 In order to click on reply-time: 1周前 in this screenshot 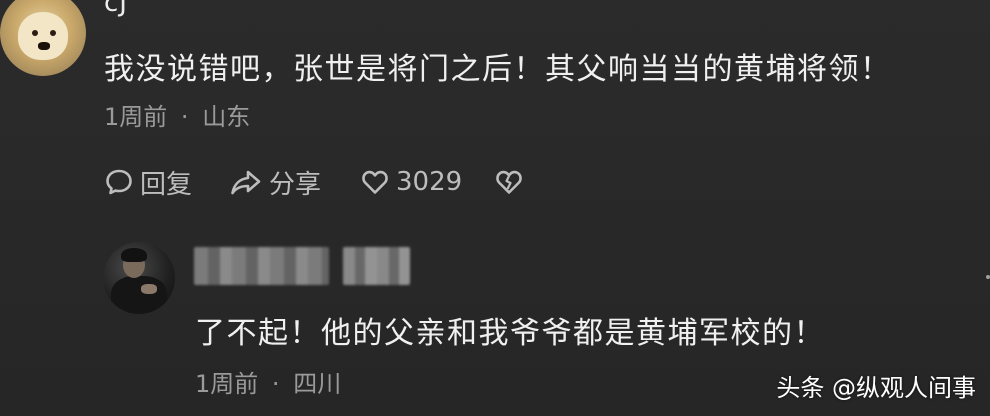, I will do `click(227, 384)`.